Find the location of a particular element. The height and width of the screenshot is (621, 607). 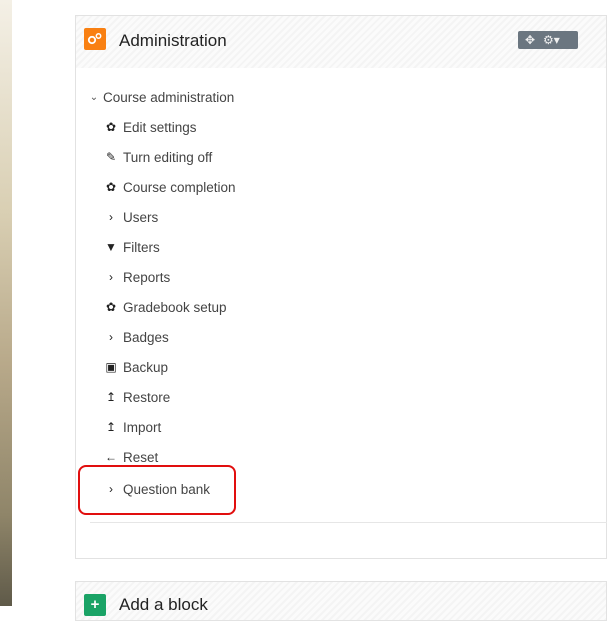

question-bank-highlight is located at coordinates (157, 490).